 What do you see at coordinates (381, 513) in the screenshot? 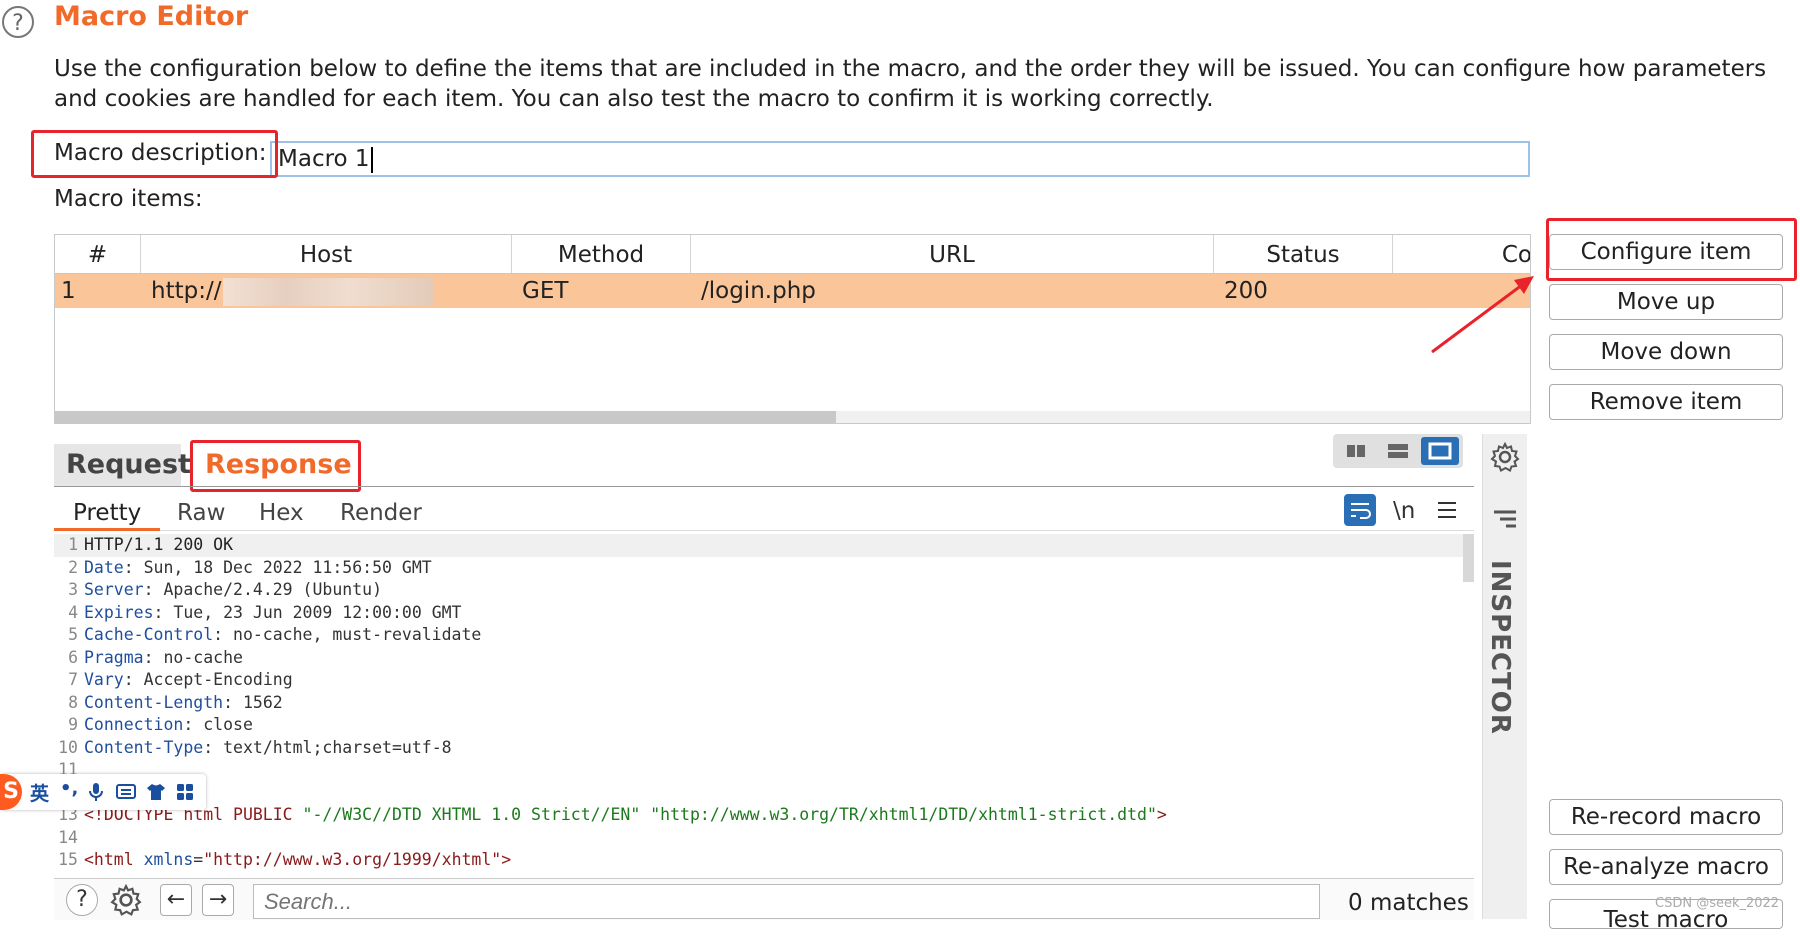
I see `subtab-render: Render` at bounding box center [381, 513].